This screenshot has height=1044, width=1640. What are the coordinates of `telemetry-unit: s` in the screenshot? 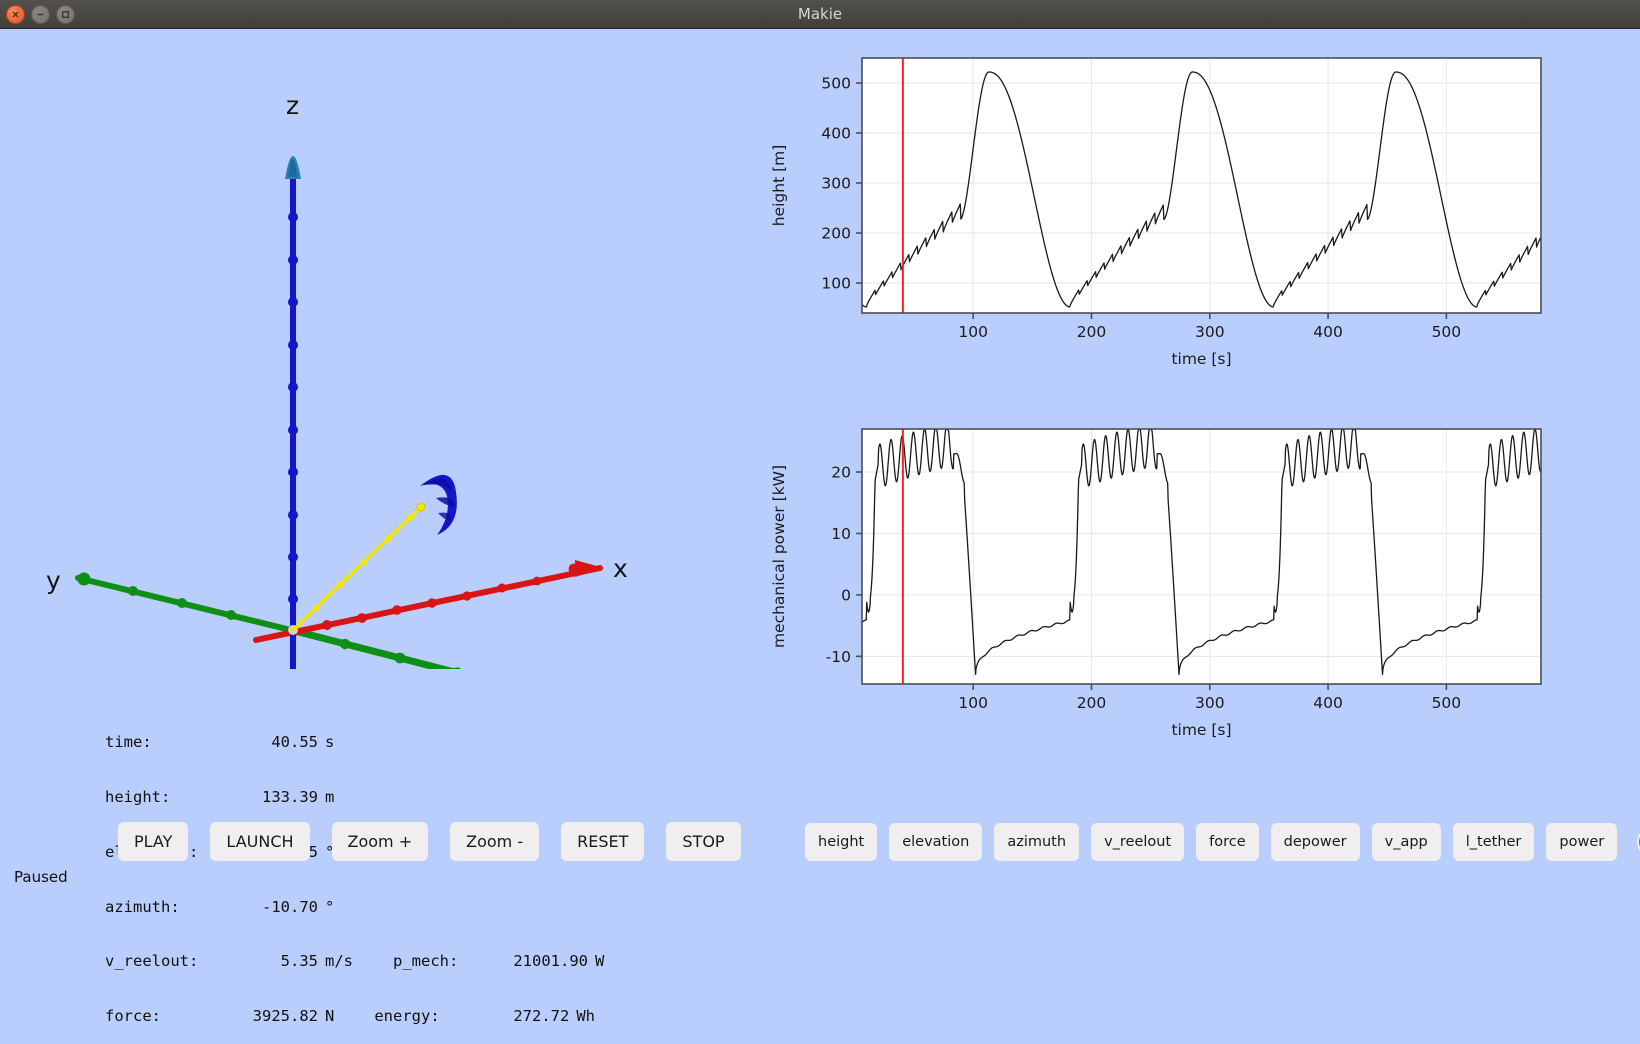 It's located at (330, 741).